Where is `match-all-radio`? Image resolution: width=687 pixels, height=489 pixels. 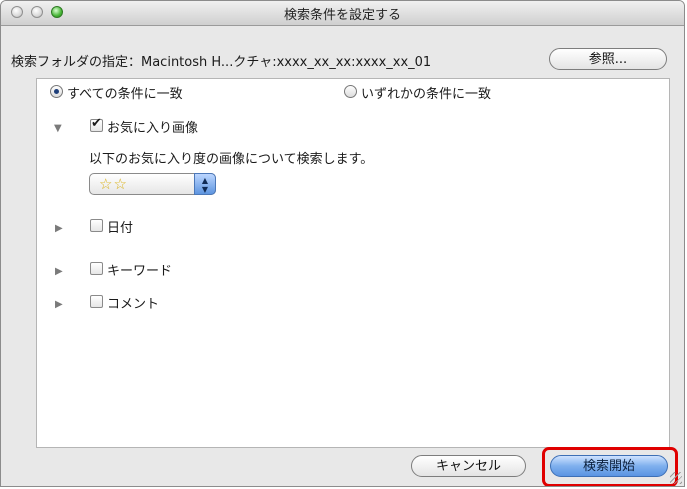
match-all-radio is located at coordinates (56, 91).